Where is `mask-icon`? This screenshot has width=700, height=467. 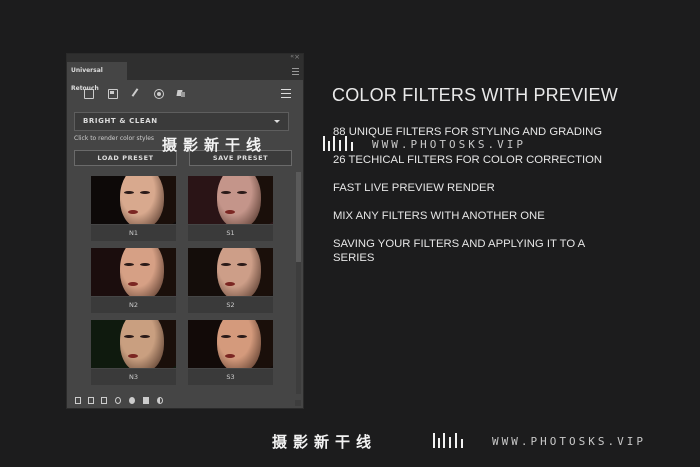
mask-icon is located at coordinates (146, 400).